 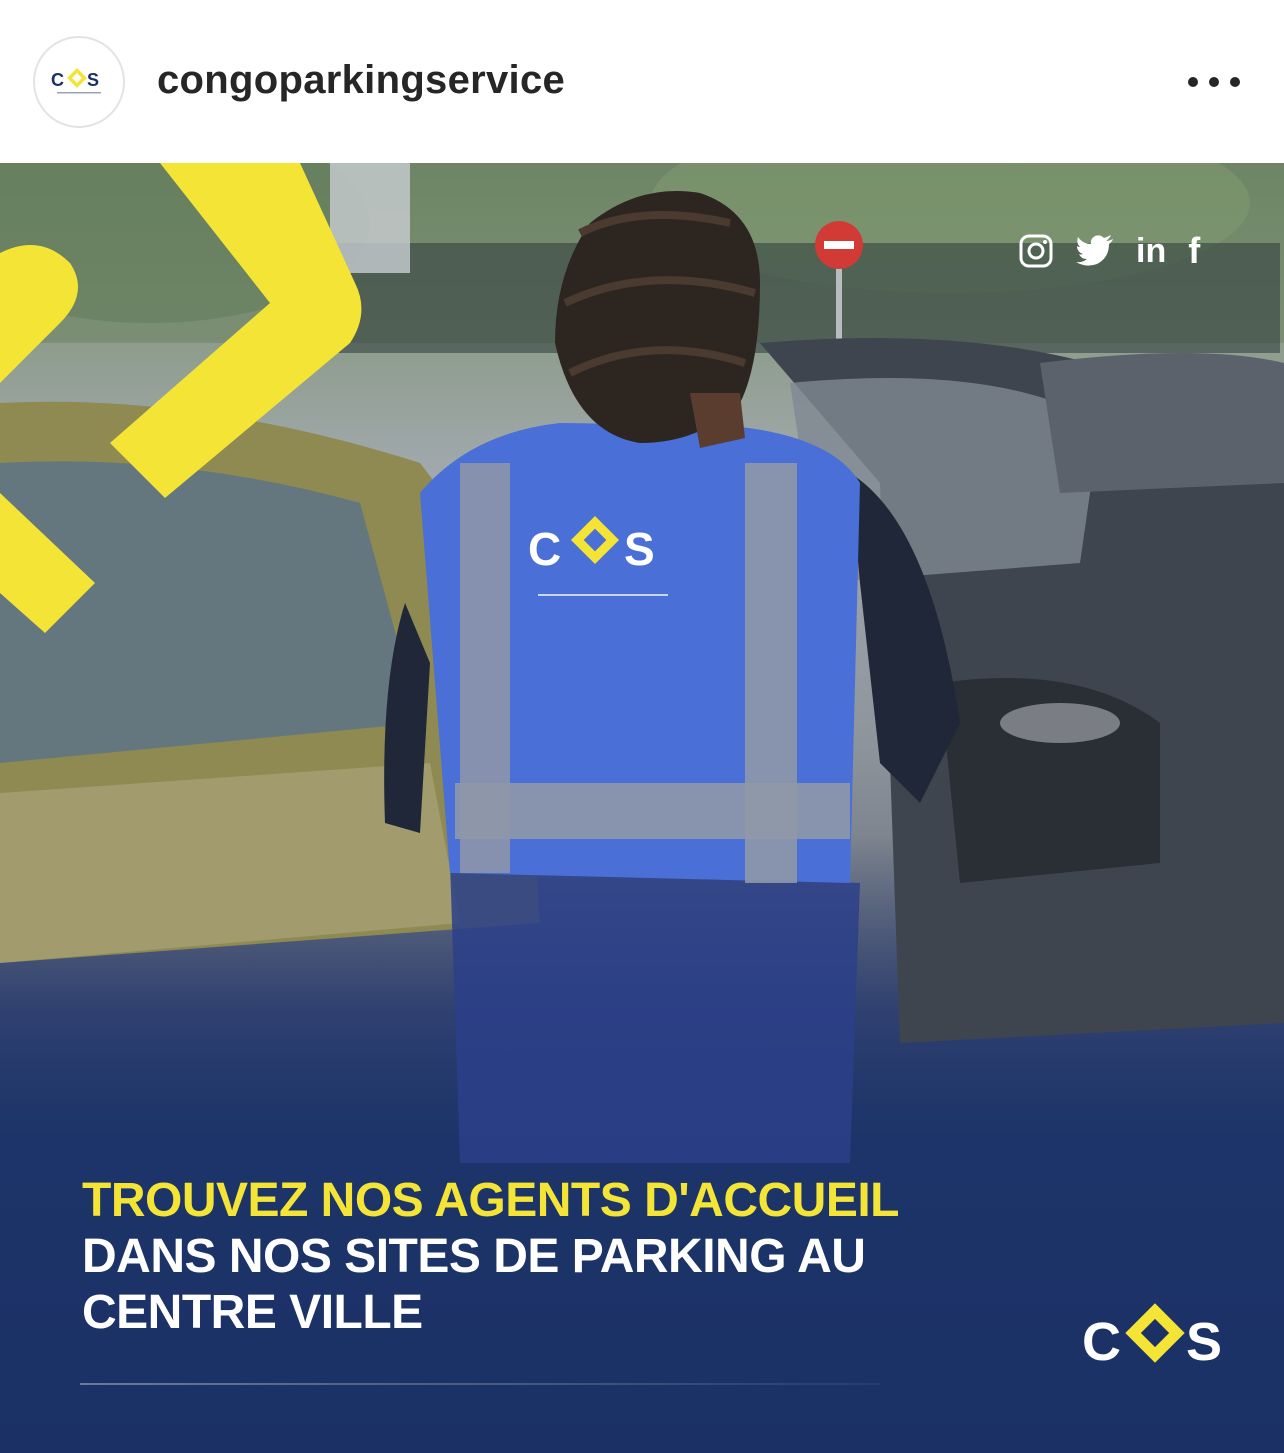 What do you see at coordinates (1193, 82) in the screenshot?
I see `more-horizontal-icon` at bounding box center [1193, 82].